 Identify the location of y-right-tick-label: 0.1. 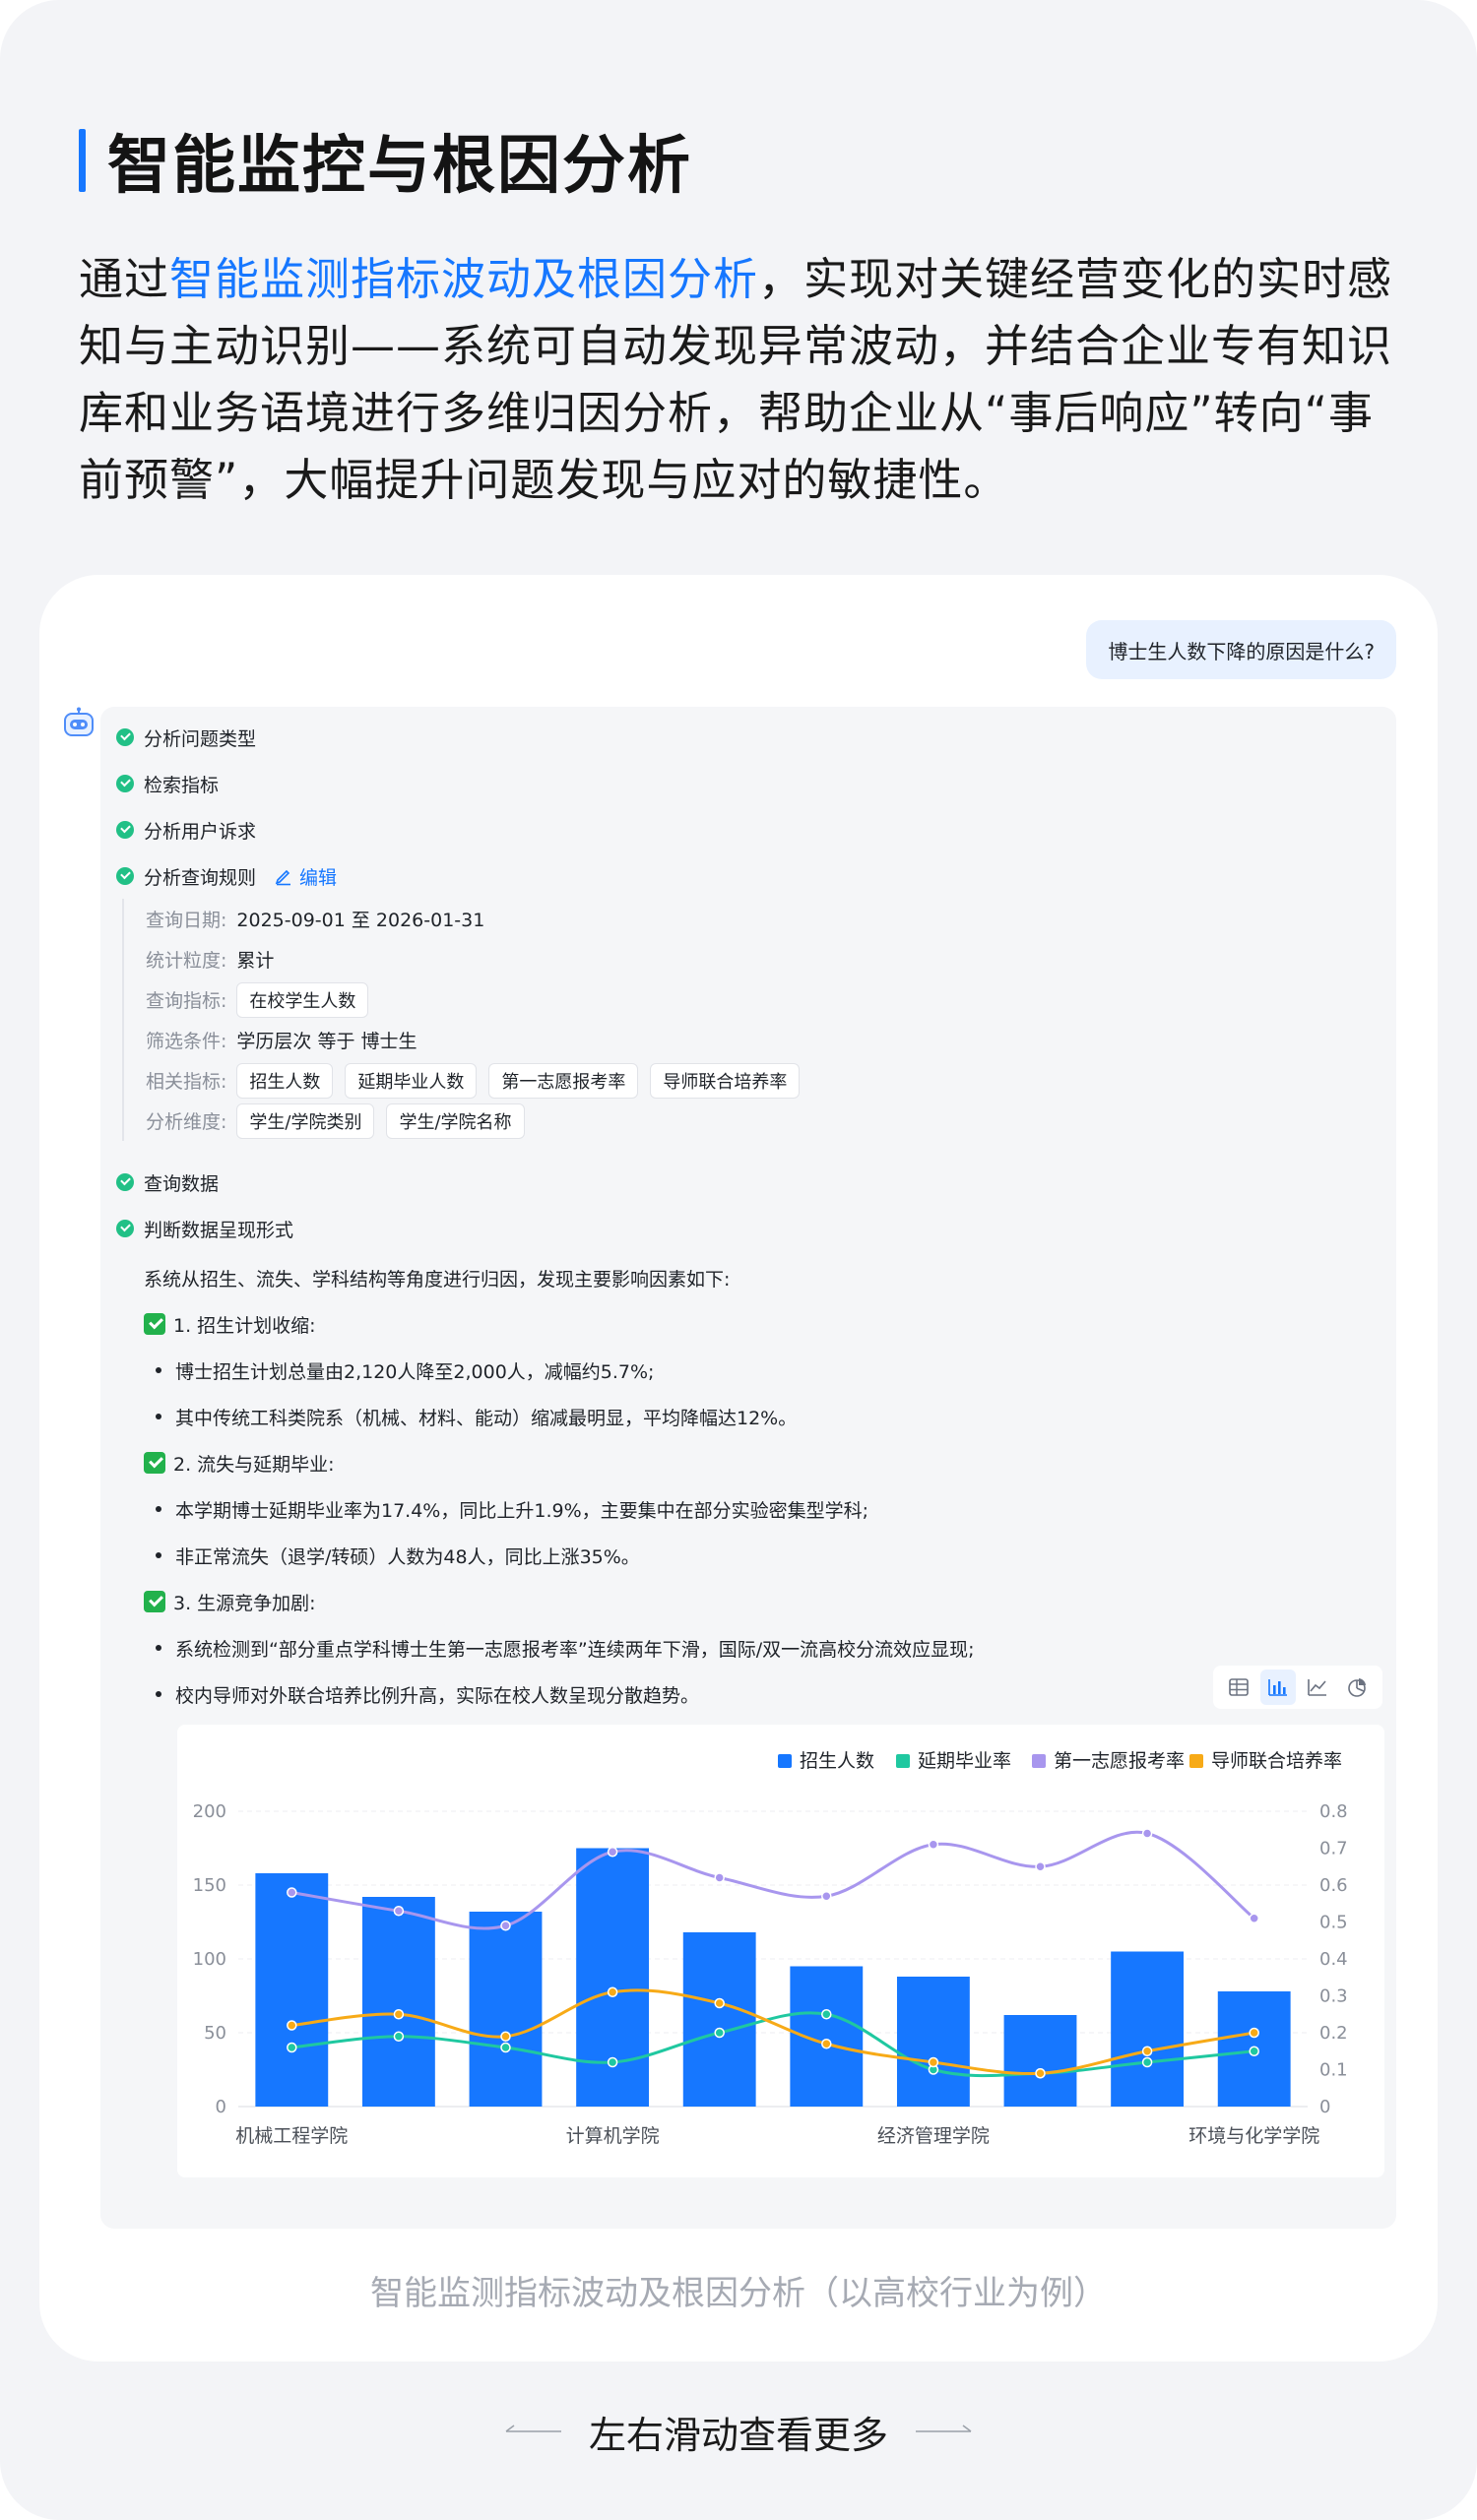
(1334, 2070).